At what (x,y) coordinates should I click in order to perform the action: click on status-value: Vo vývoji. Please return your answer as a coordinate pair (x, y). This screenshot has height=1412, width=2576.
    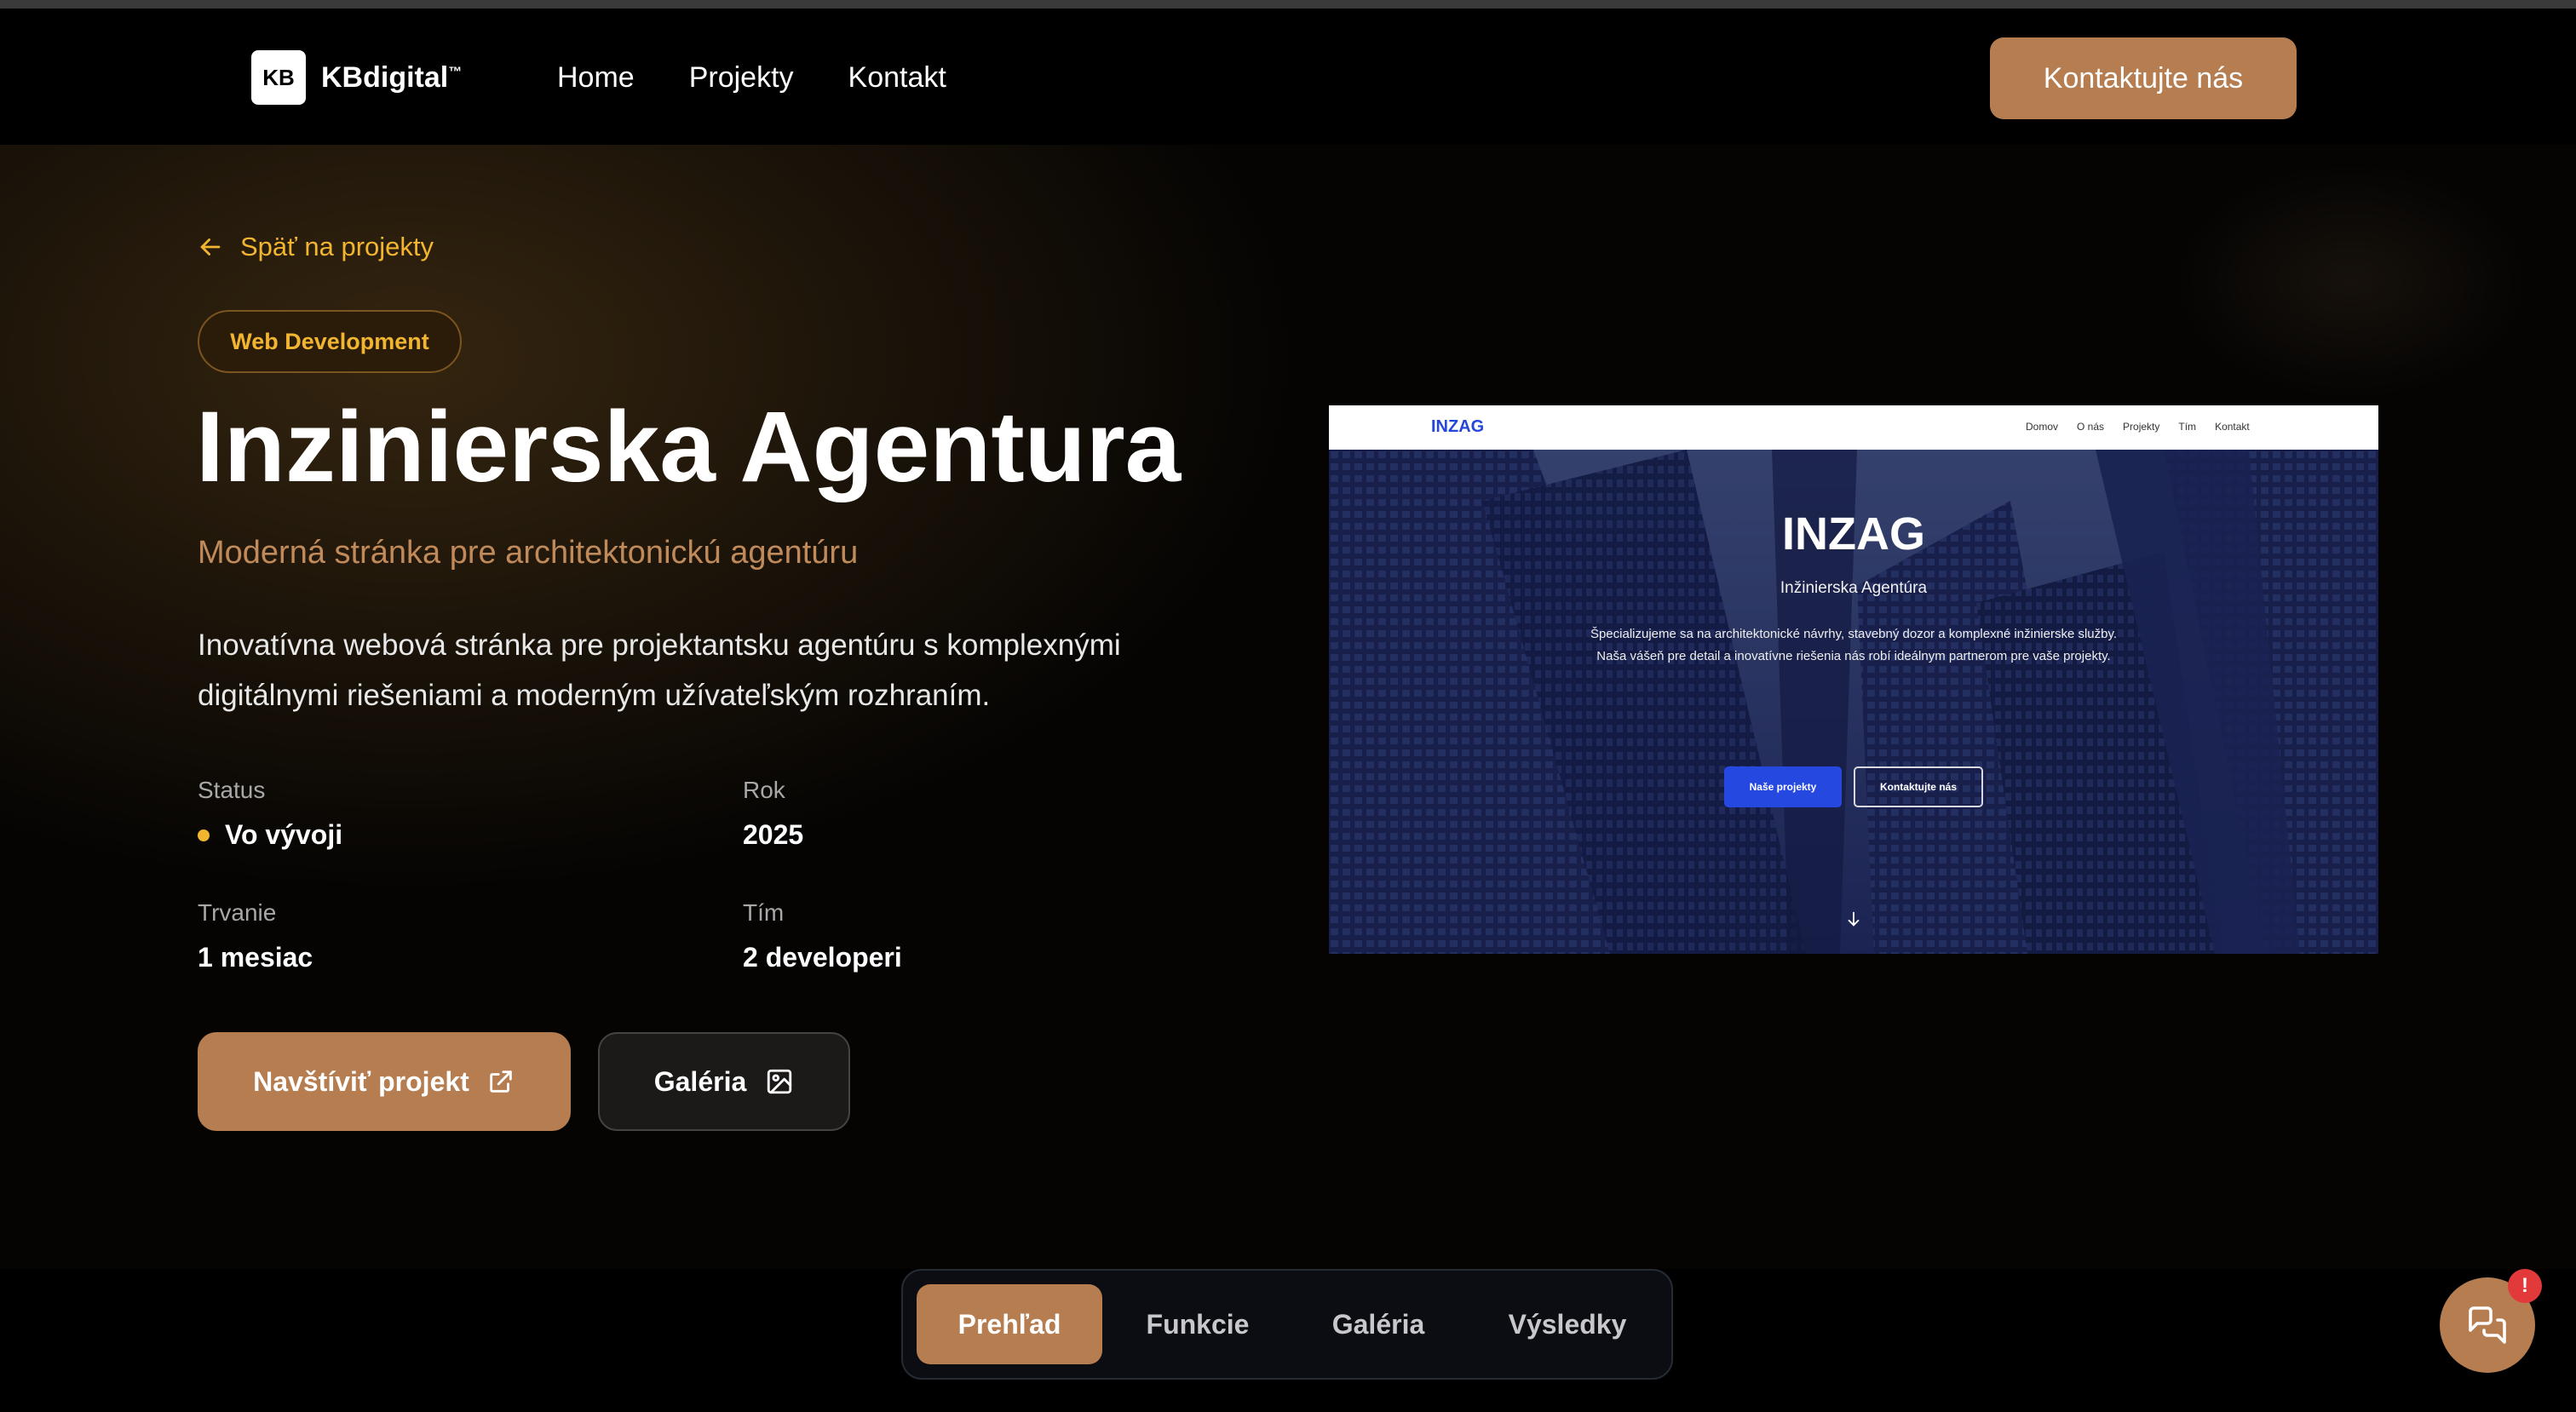
    Looking at the image, I should click on (270, 835).